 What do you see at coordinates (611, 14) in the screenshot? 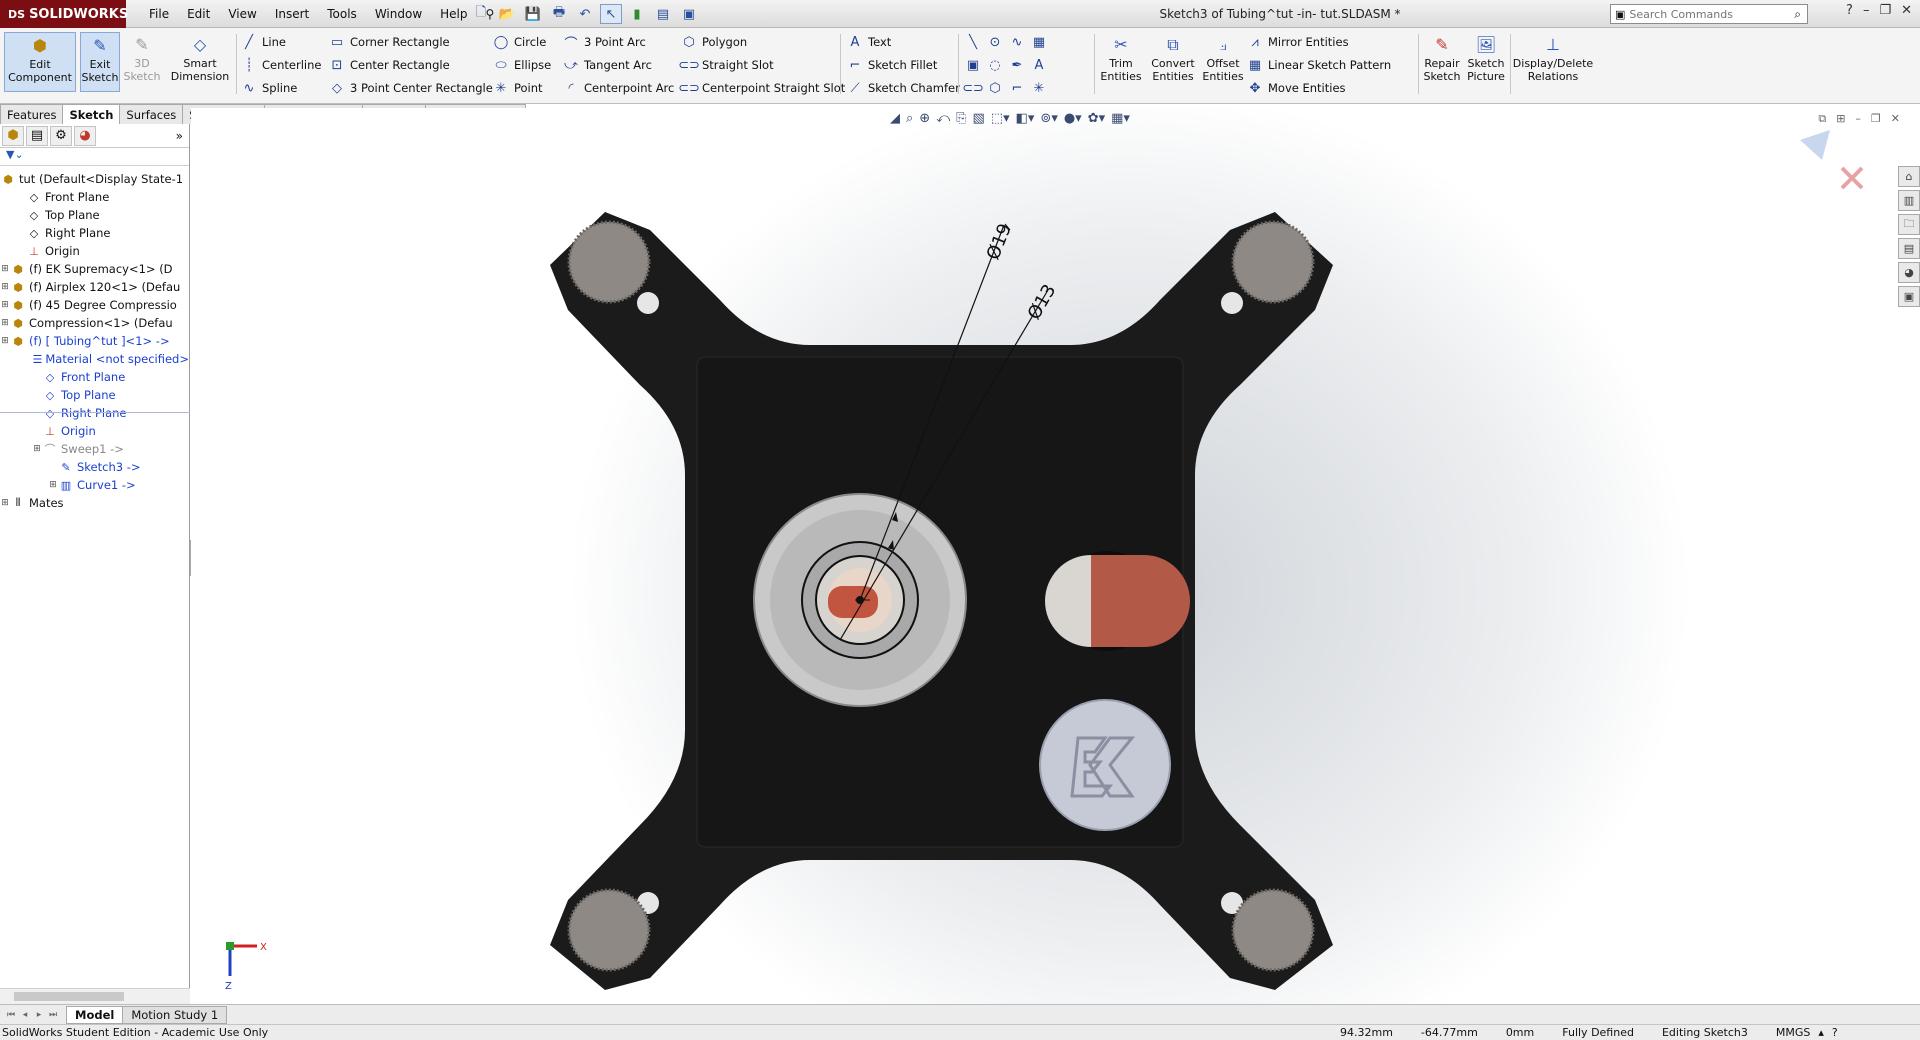
I see `select-arrow-icon: ↖` at bounding box center [611, 14].